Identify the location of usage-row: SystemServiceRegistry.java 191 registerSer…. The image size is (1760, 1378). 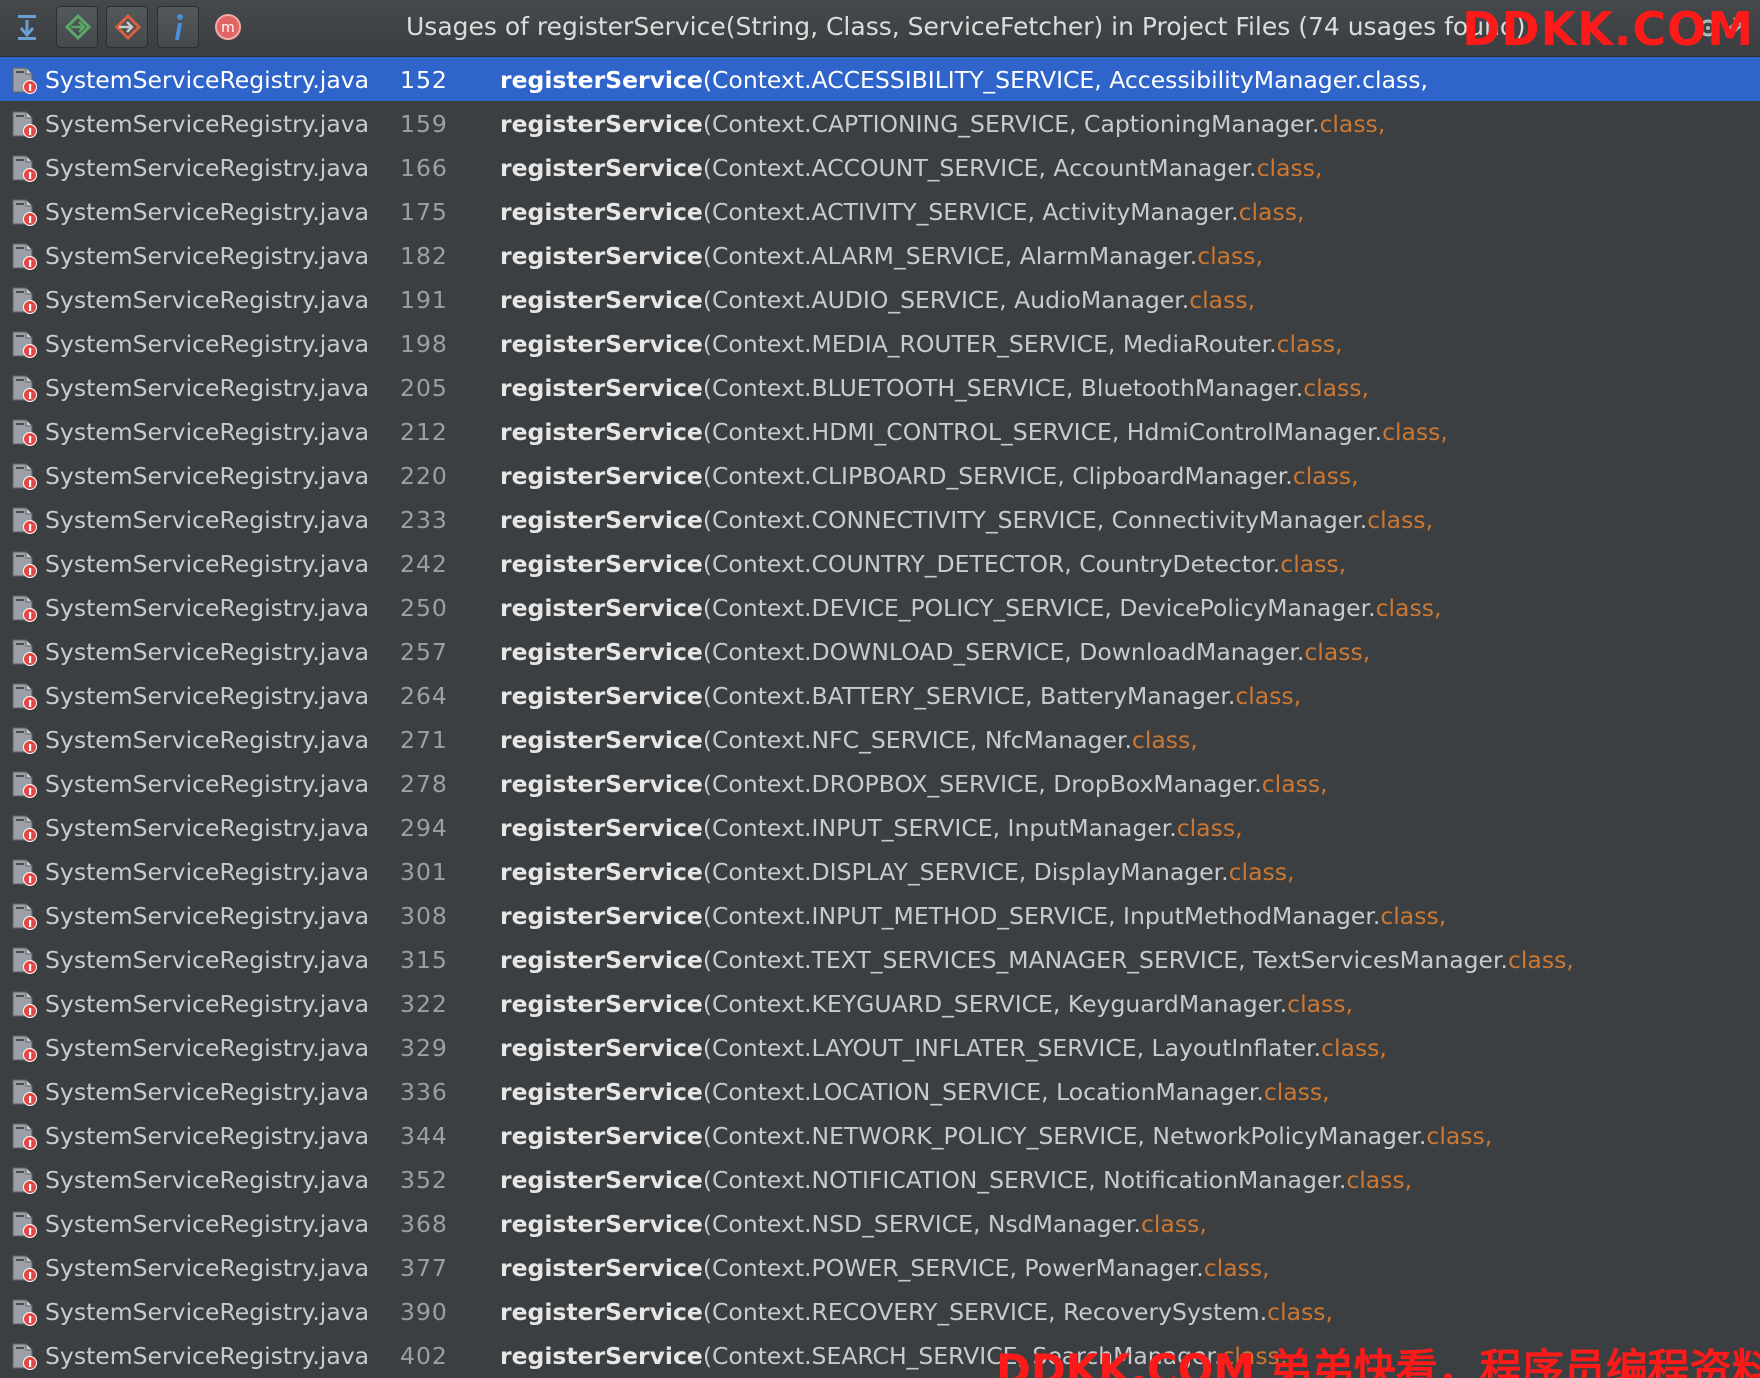
(880, 299).